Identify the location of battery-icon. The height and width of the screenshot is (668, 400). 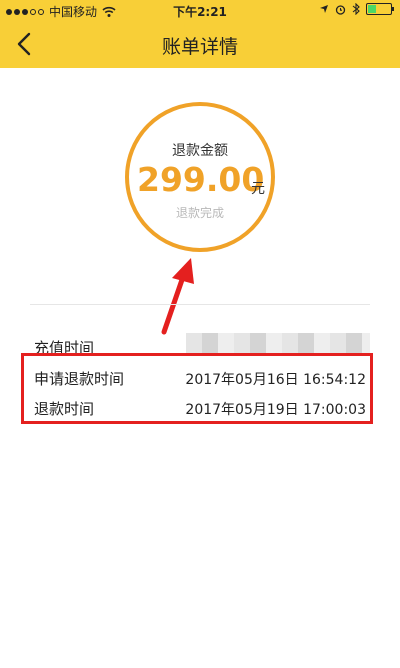
(380, 9).